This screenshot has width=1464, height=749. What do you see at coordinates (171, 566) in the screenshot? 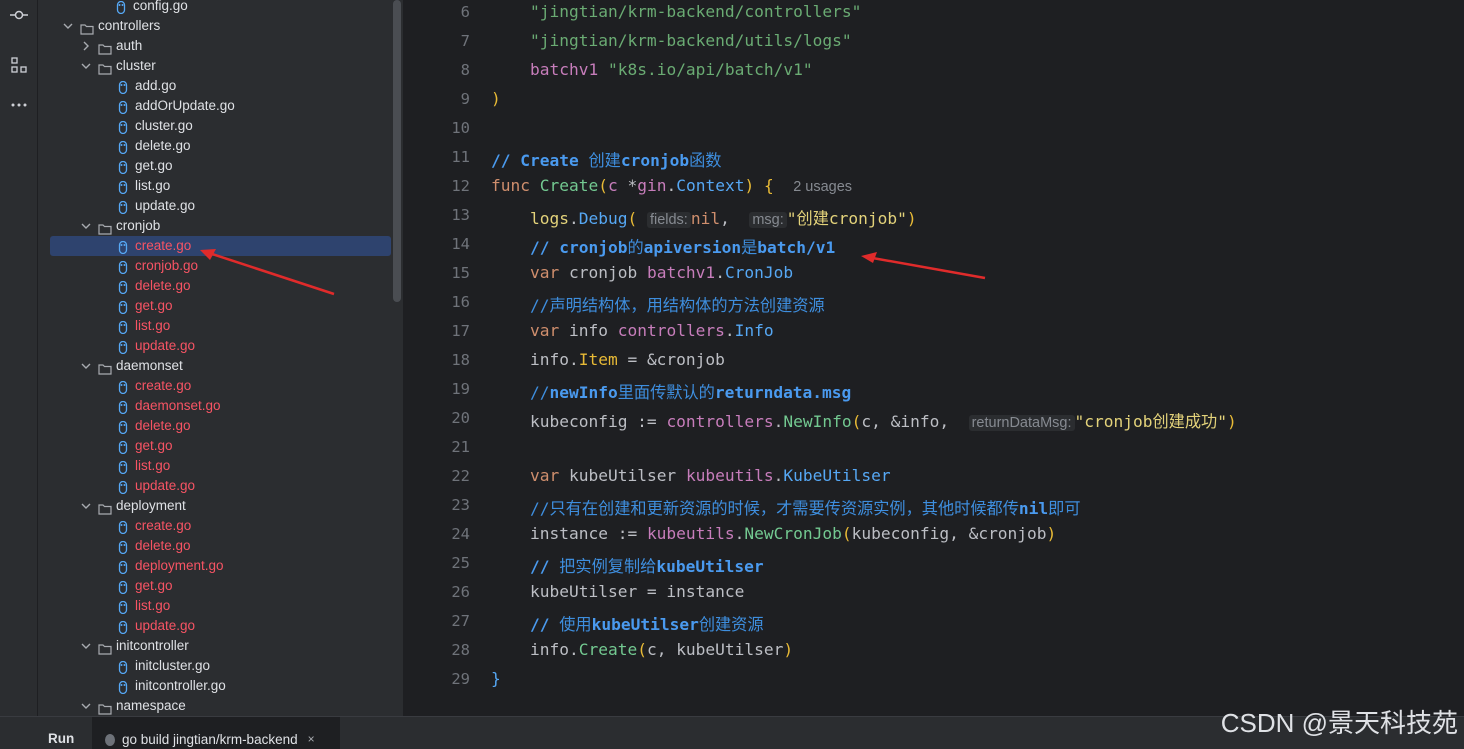
I see `tree-file: deployment.go` at bounding box center [171, 566].